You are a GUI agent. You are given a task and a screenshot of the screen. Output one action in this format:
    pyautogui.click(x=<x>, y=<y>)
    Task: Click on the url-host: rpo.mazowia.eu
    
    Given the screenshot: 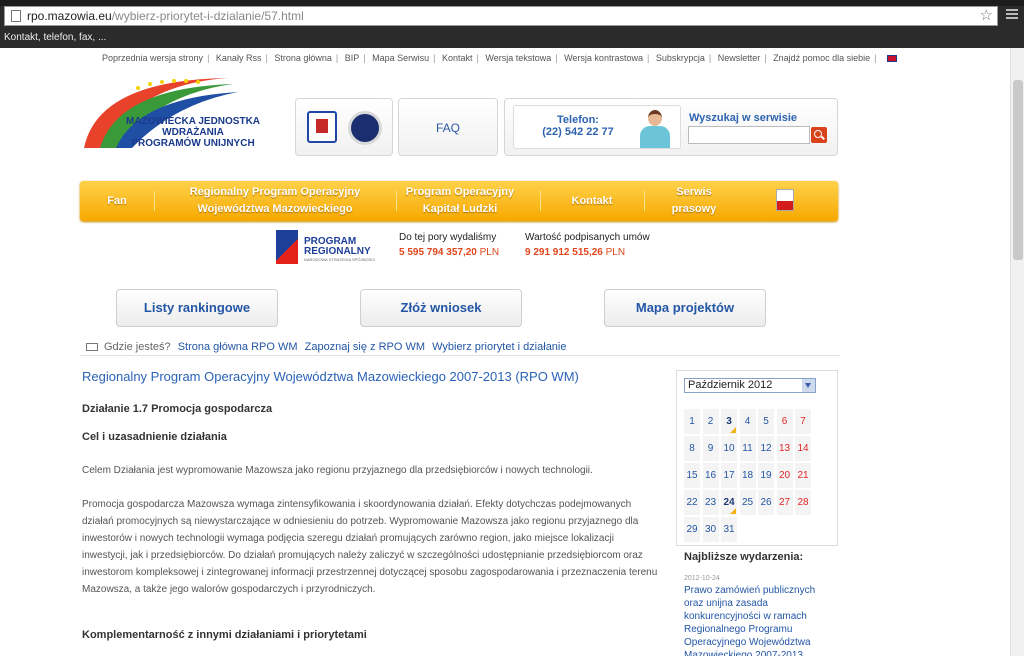 What is the action you would take?
    pyautogui.click(x=69, y=16)
    